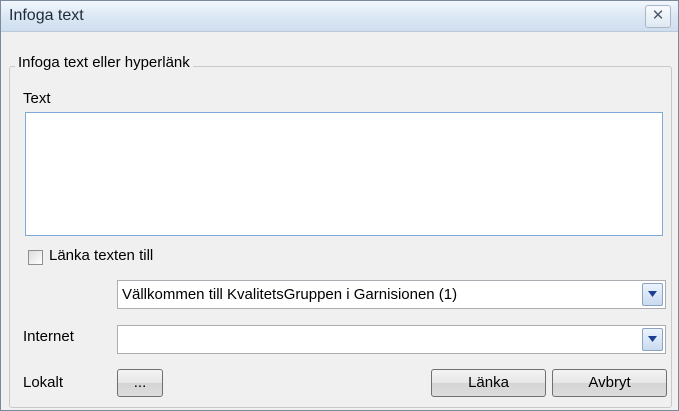 This screenshot has width=679, height=411. I want to click on link-button: Länka, so click(488, 383).